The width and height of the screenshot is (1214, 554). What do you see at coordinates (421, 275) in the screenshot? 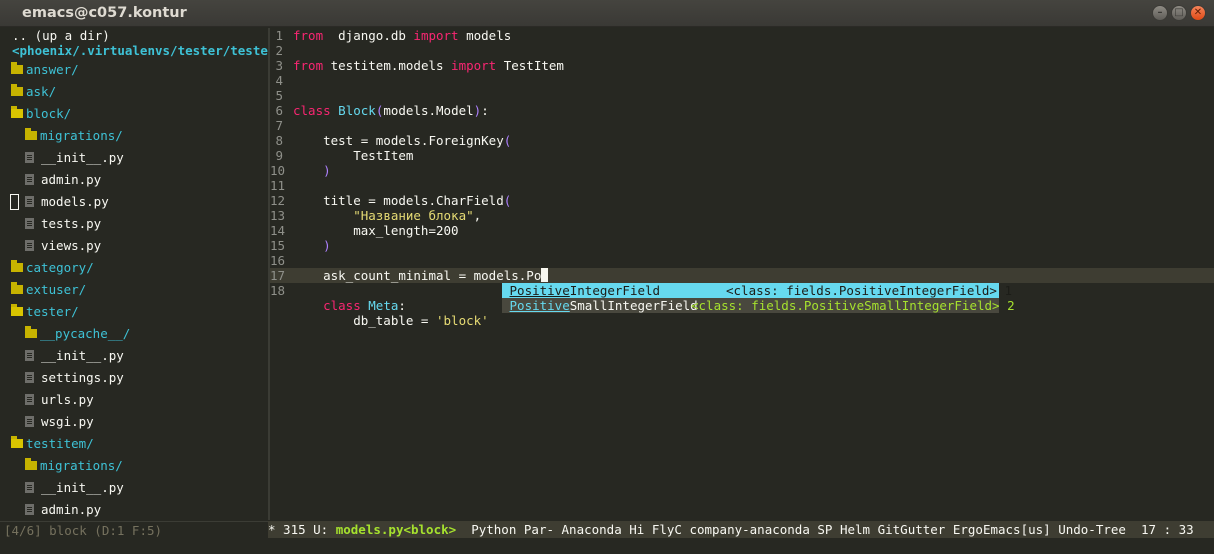
I see `code-text: ask_count_minimal = models.Po` at bounding box center [421, 275].